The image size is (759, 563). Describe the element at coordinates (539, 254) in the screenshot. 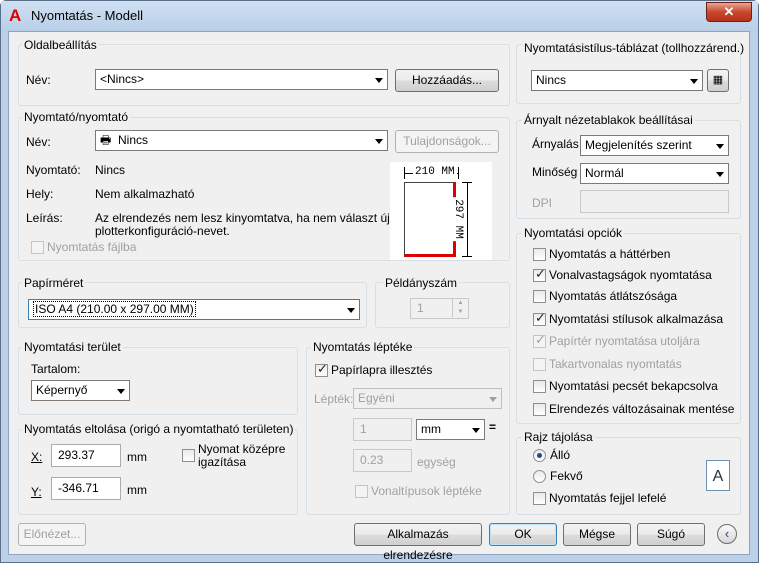

I see `option-checkbox-background` at that location.